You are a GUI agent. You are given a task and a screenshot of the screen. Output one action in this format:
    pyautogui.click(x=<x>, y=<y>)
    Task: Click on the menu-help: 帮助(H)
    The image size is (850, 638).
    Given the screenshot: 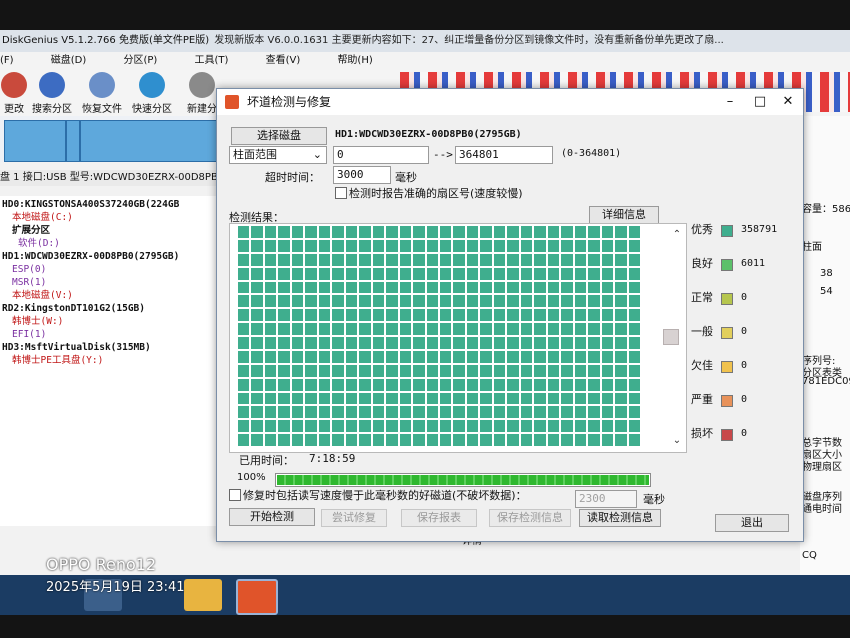 What is the action you would take?
    pyautogui.click(x=354, y=61)
    